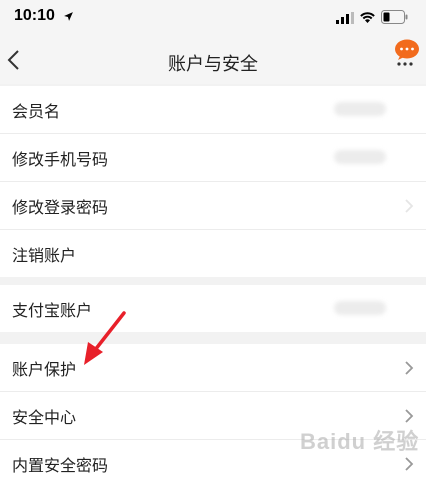  Describe the element at coordinates (36, 111) in the screenshot. I see `list-item-label: 会员名` at that location.